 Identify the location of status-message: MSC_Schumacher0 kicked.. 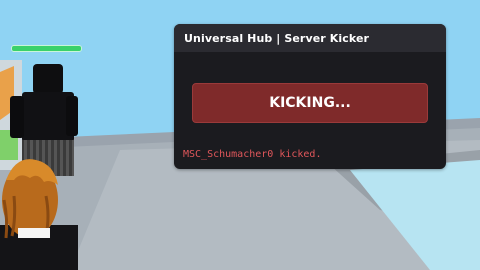
(252, 154).